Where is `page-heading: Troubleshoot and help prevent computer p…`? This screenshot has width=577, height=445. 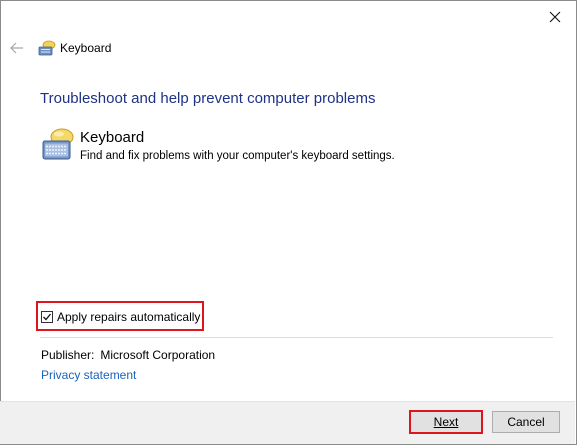
page-heading: Troubleshoot and help prevent computer p… is located at coordinates (208, 98).